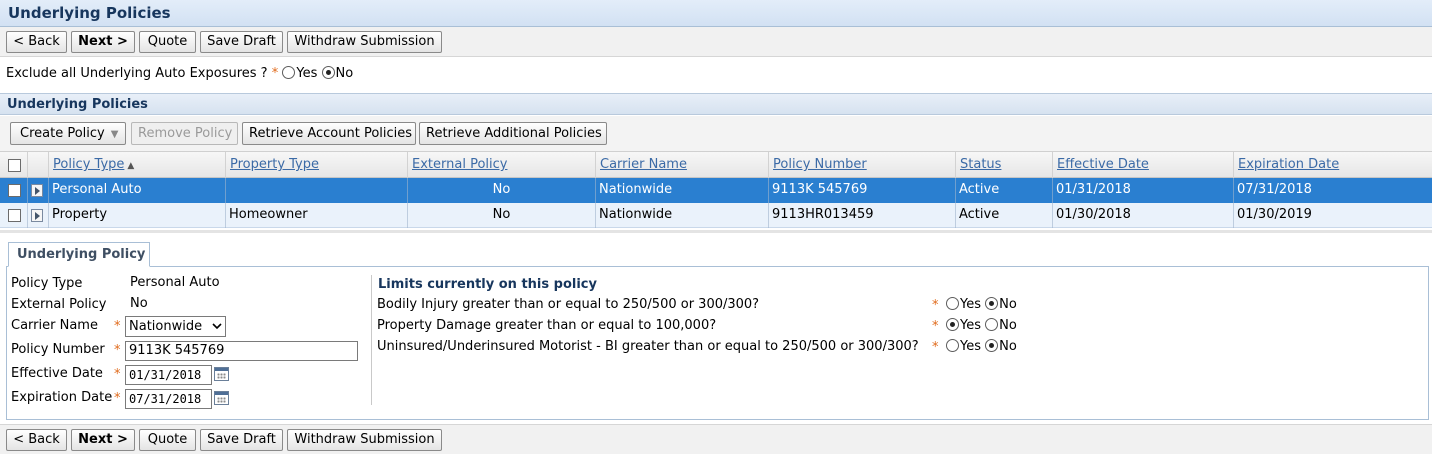  I want to click on limits-section-title: Limits currently on this policy, so click(487, 284).